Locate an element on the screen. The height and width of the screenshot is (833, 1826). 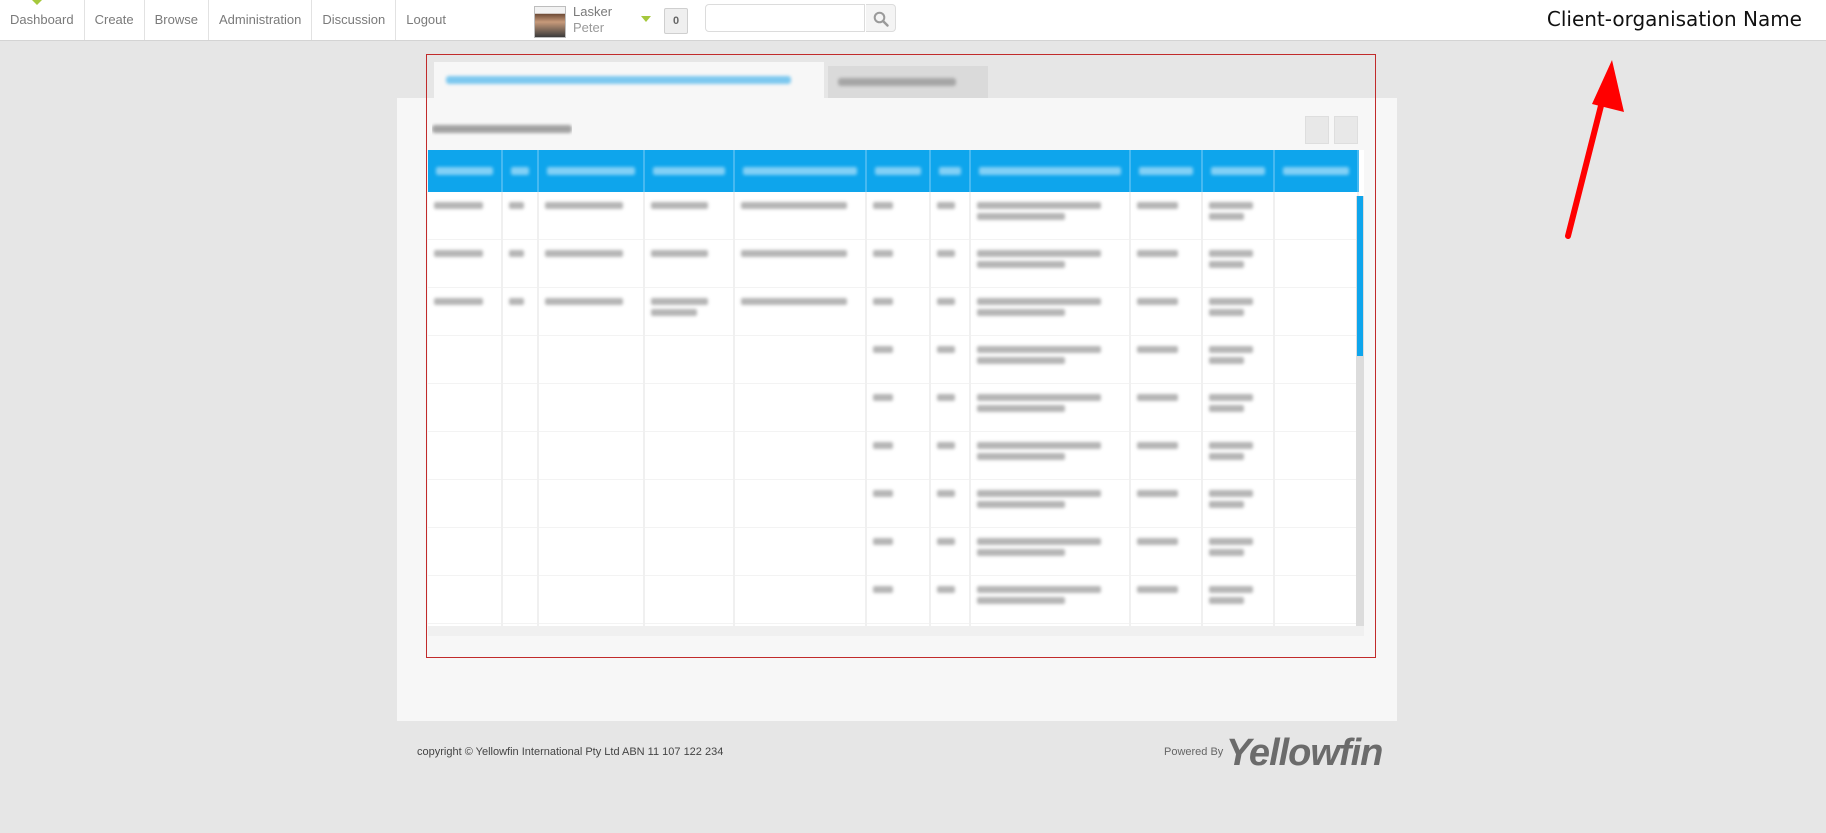
nav-browse: Browse is located at coordinates (177, 20).